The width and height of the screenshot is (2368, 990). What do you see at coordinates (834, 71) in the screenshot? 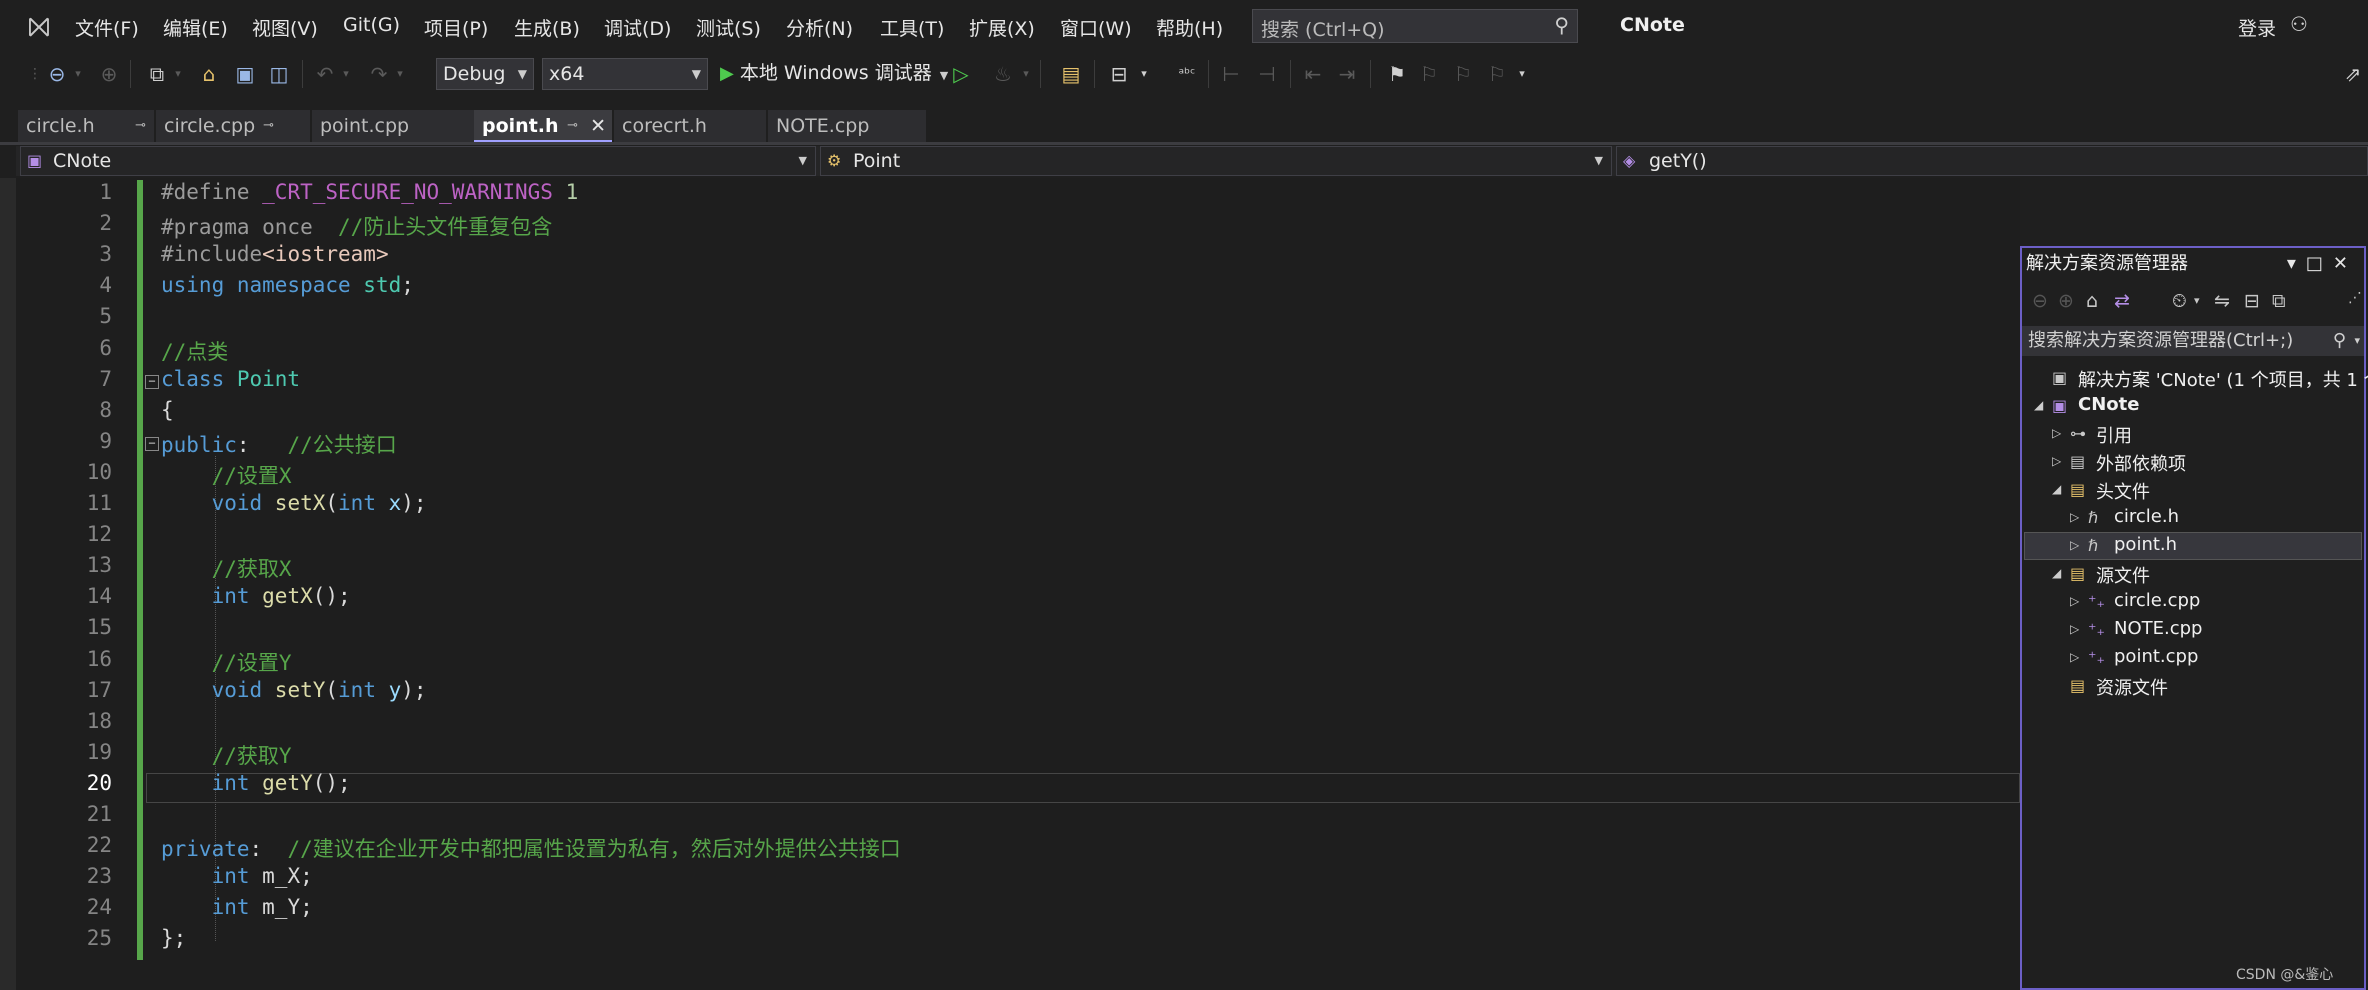
I see `start-debugging-button: ▶ 本地 Windows 调试器 ▼` at bounding box center [834, 71].